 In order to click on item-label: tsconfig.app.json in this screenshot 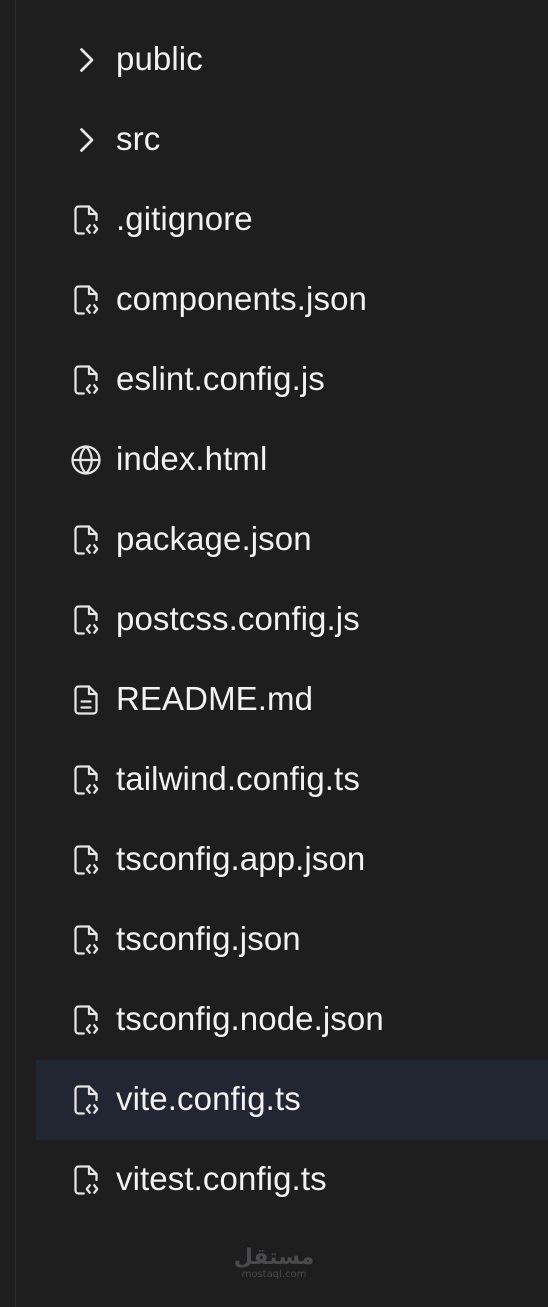, I will do `click(241, 858)`.